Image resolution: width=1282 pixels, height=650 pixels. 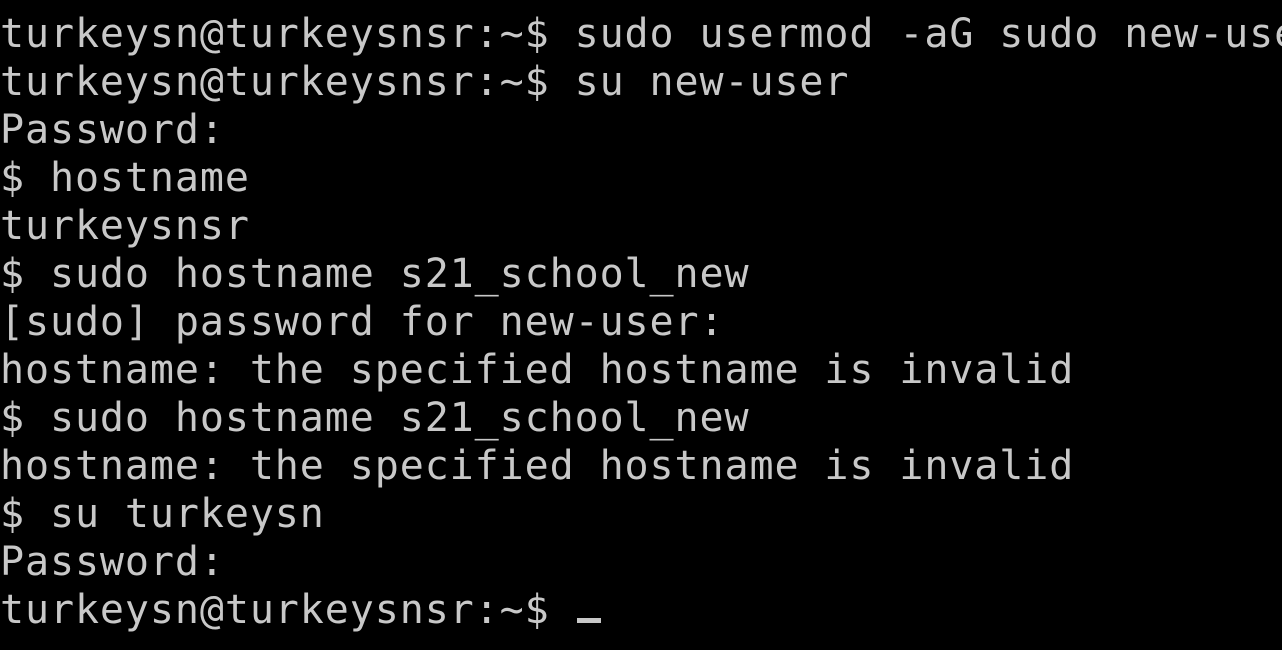 What do you see at coordinates (162, 514) in the screenshot?
I see `terminal-line-su-turkeysn-command: $ su turkeysn` at bounding box center [162, 514].